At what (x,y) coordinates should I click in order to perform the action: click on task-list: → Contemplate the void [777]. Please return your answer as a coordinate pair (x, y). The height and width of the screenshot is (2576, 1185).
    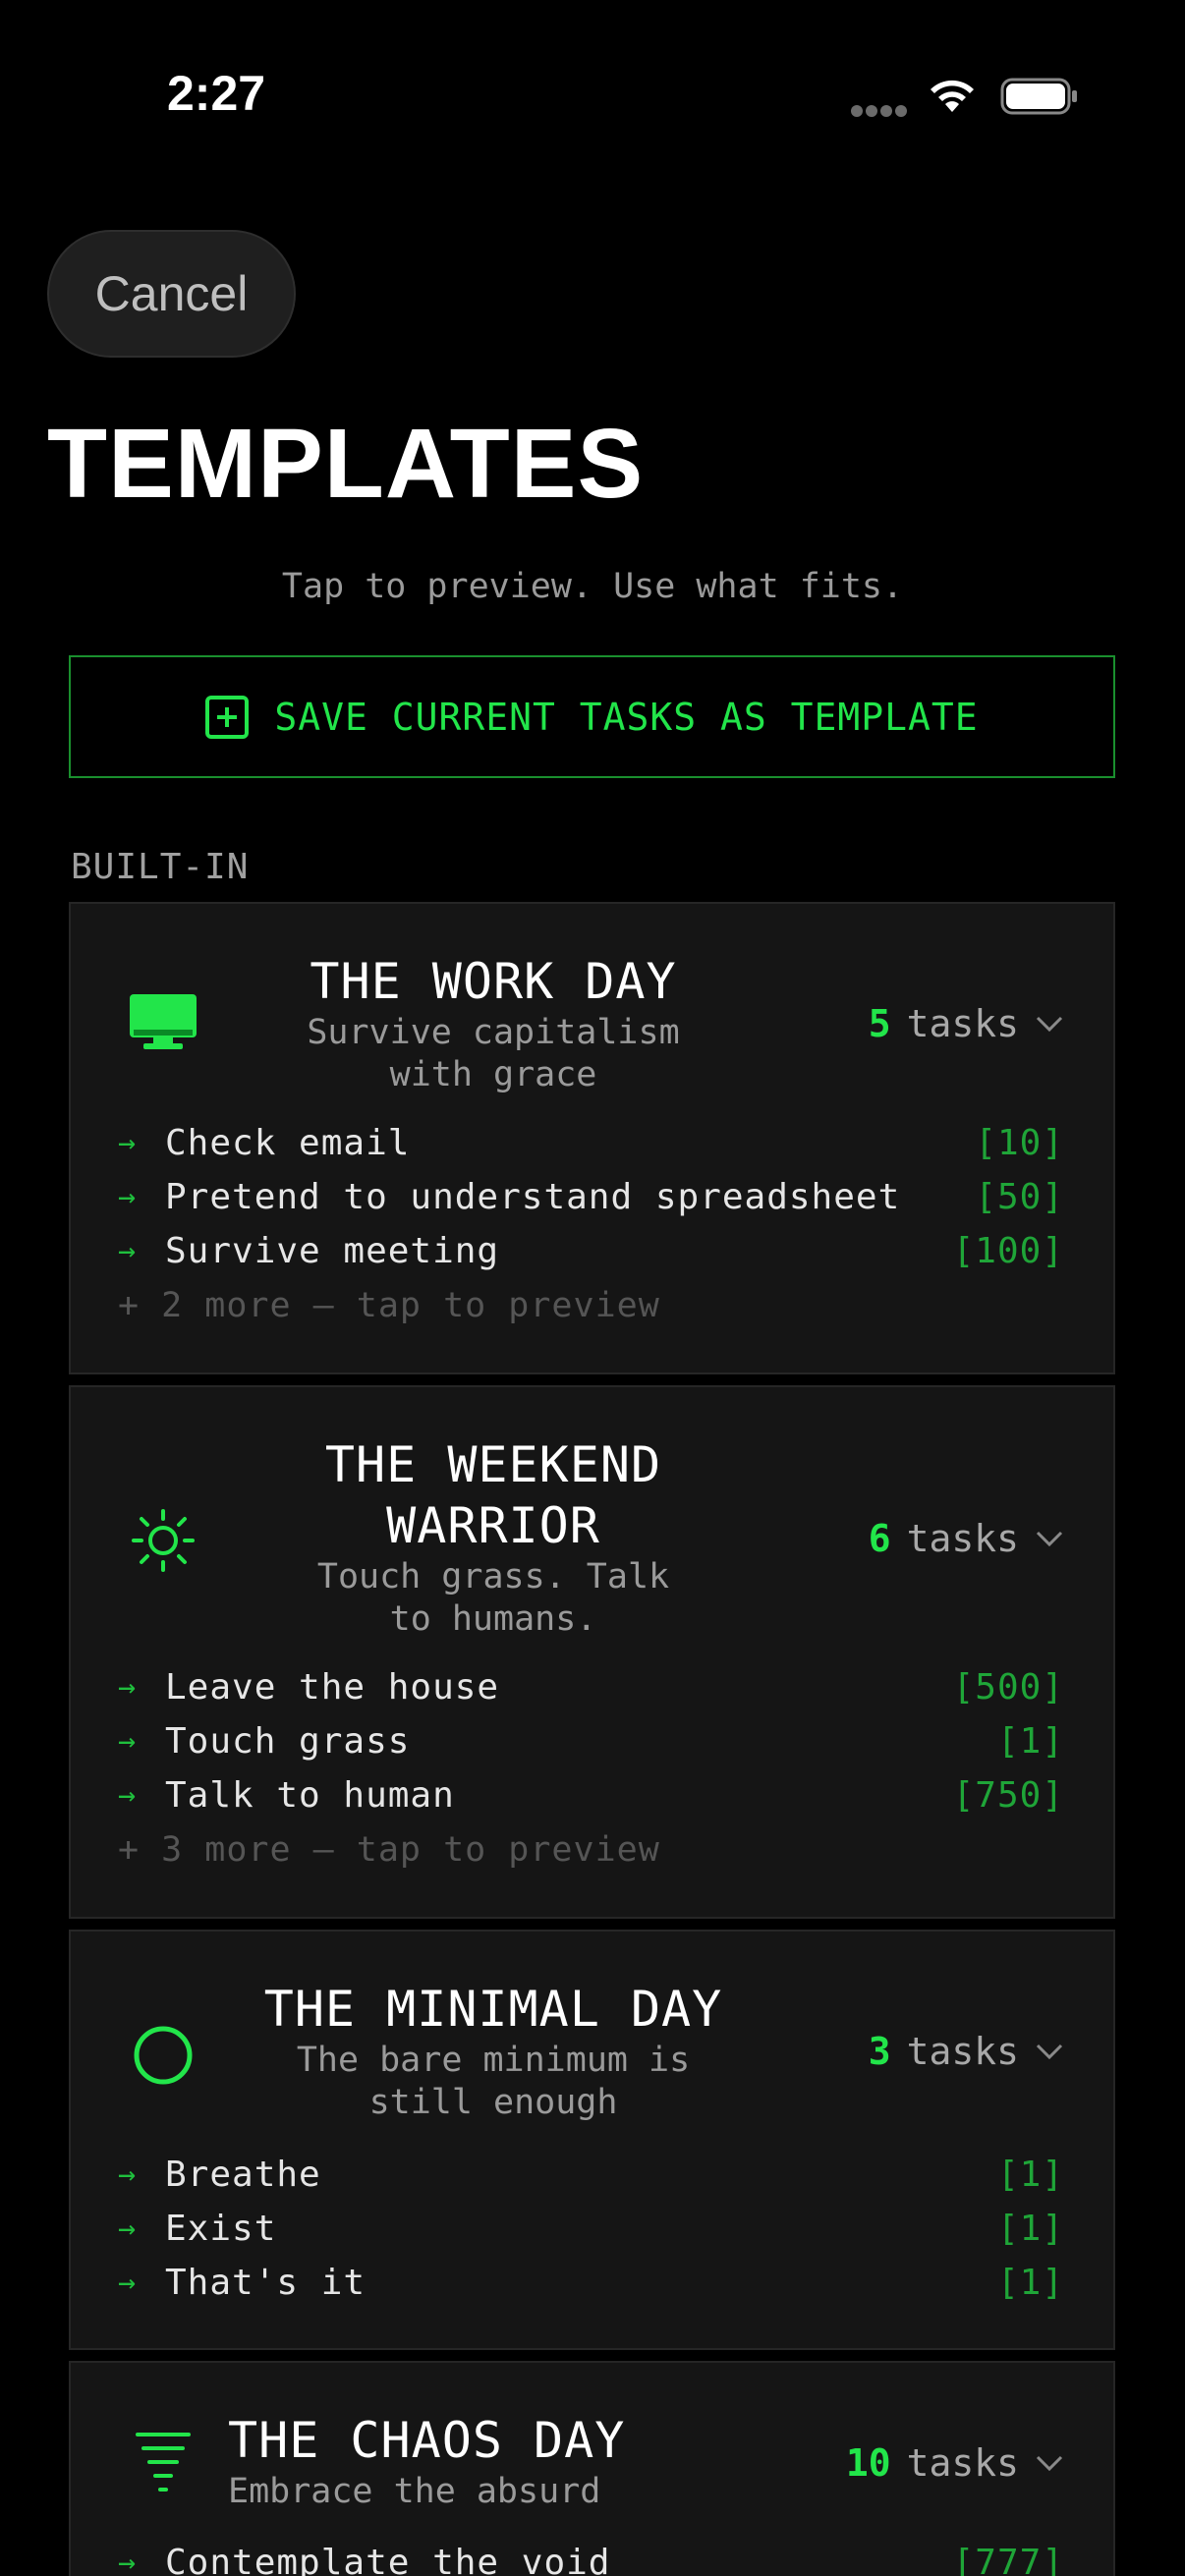
    Looking at the image, I should click on (591, 2556).